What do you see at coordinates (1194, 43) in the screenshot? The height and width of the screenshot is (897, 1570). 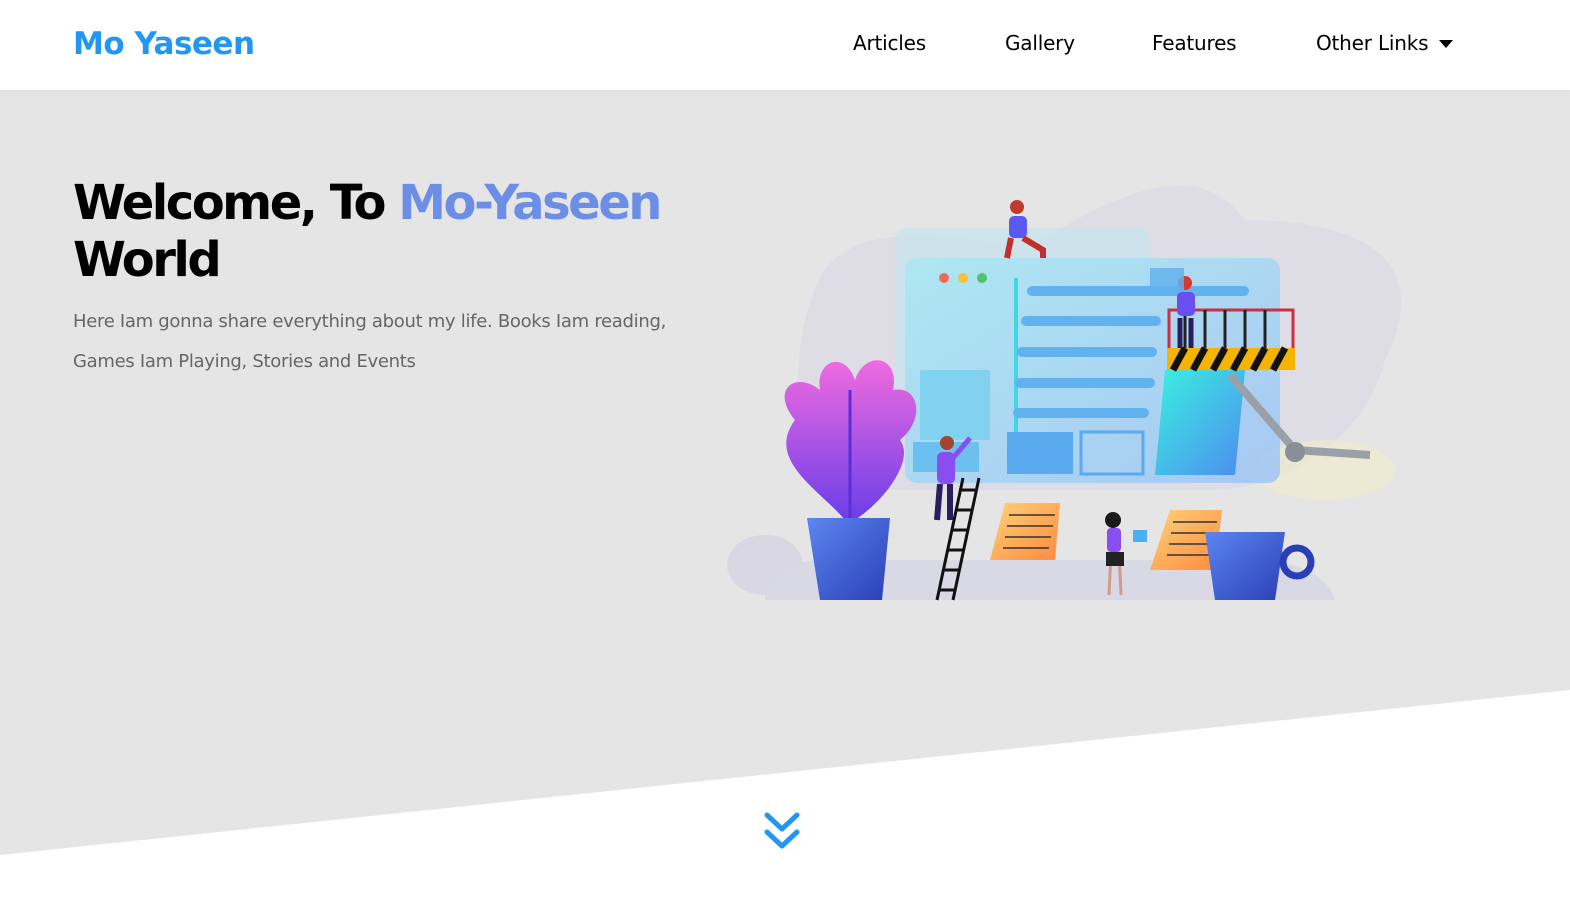 I see `nav-link-features: Features` at bounding box center [1194, 43].